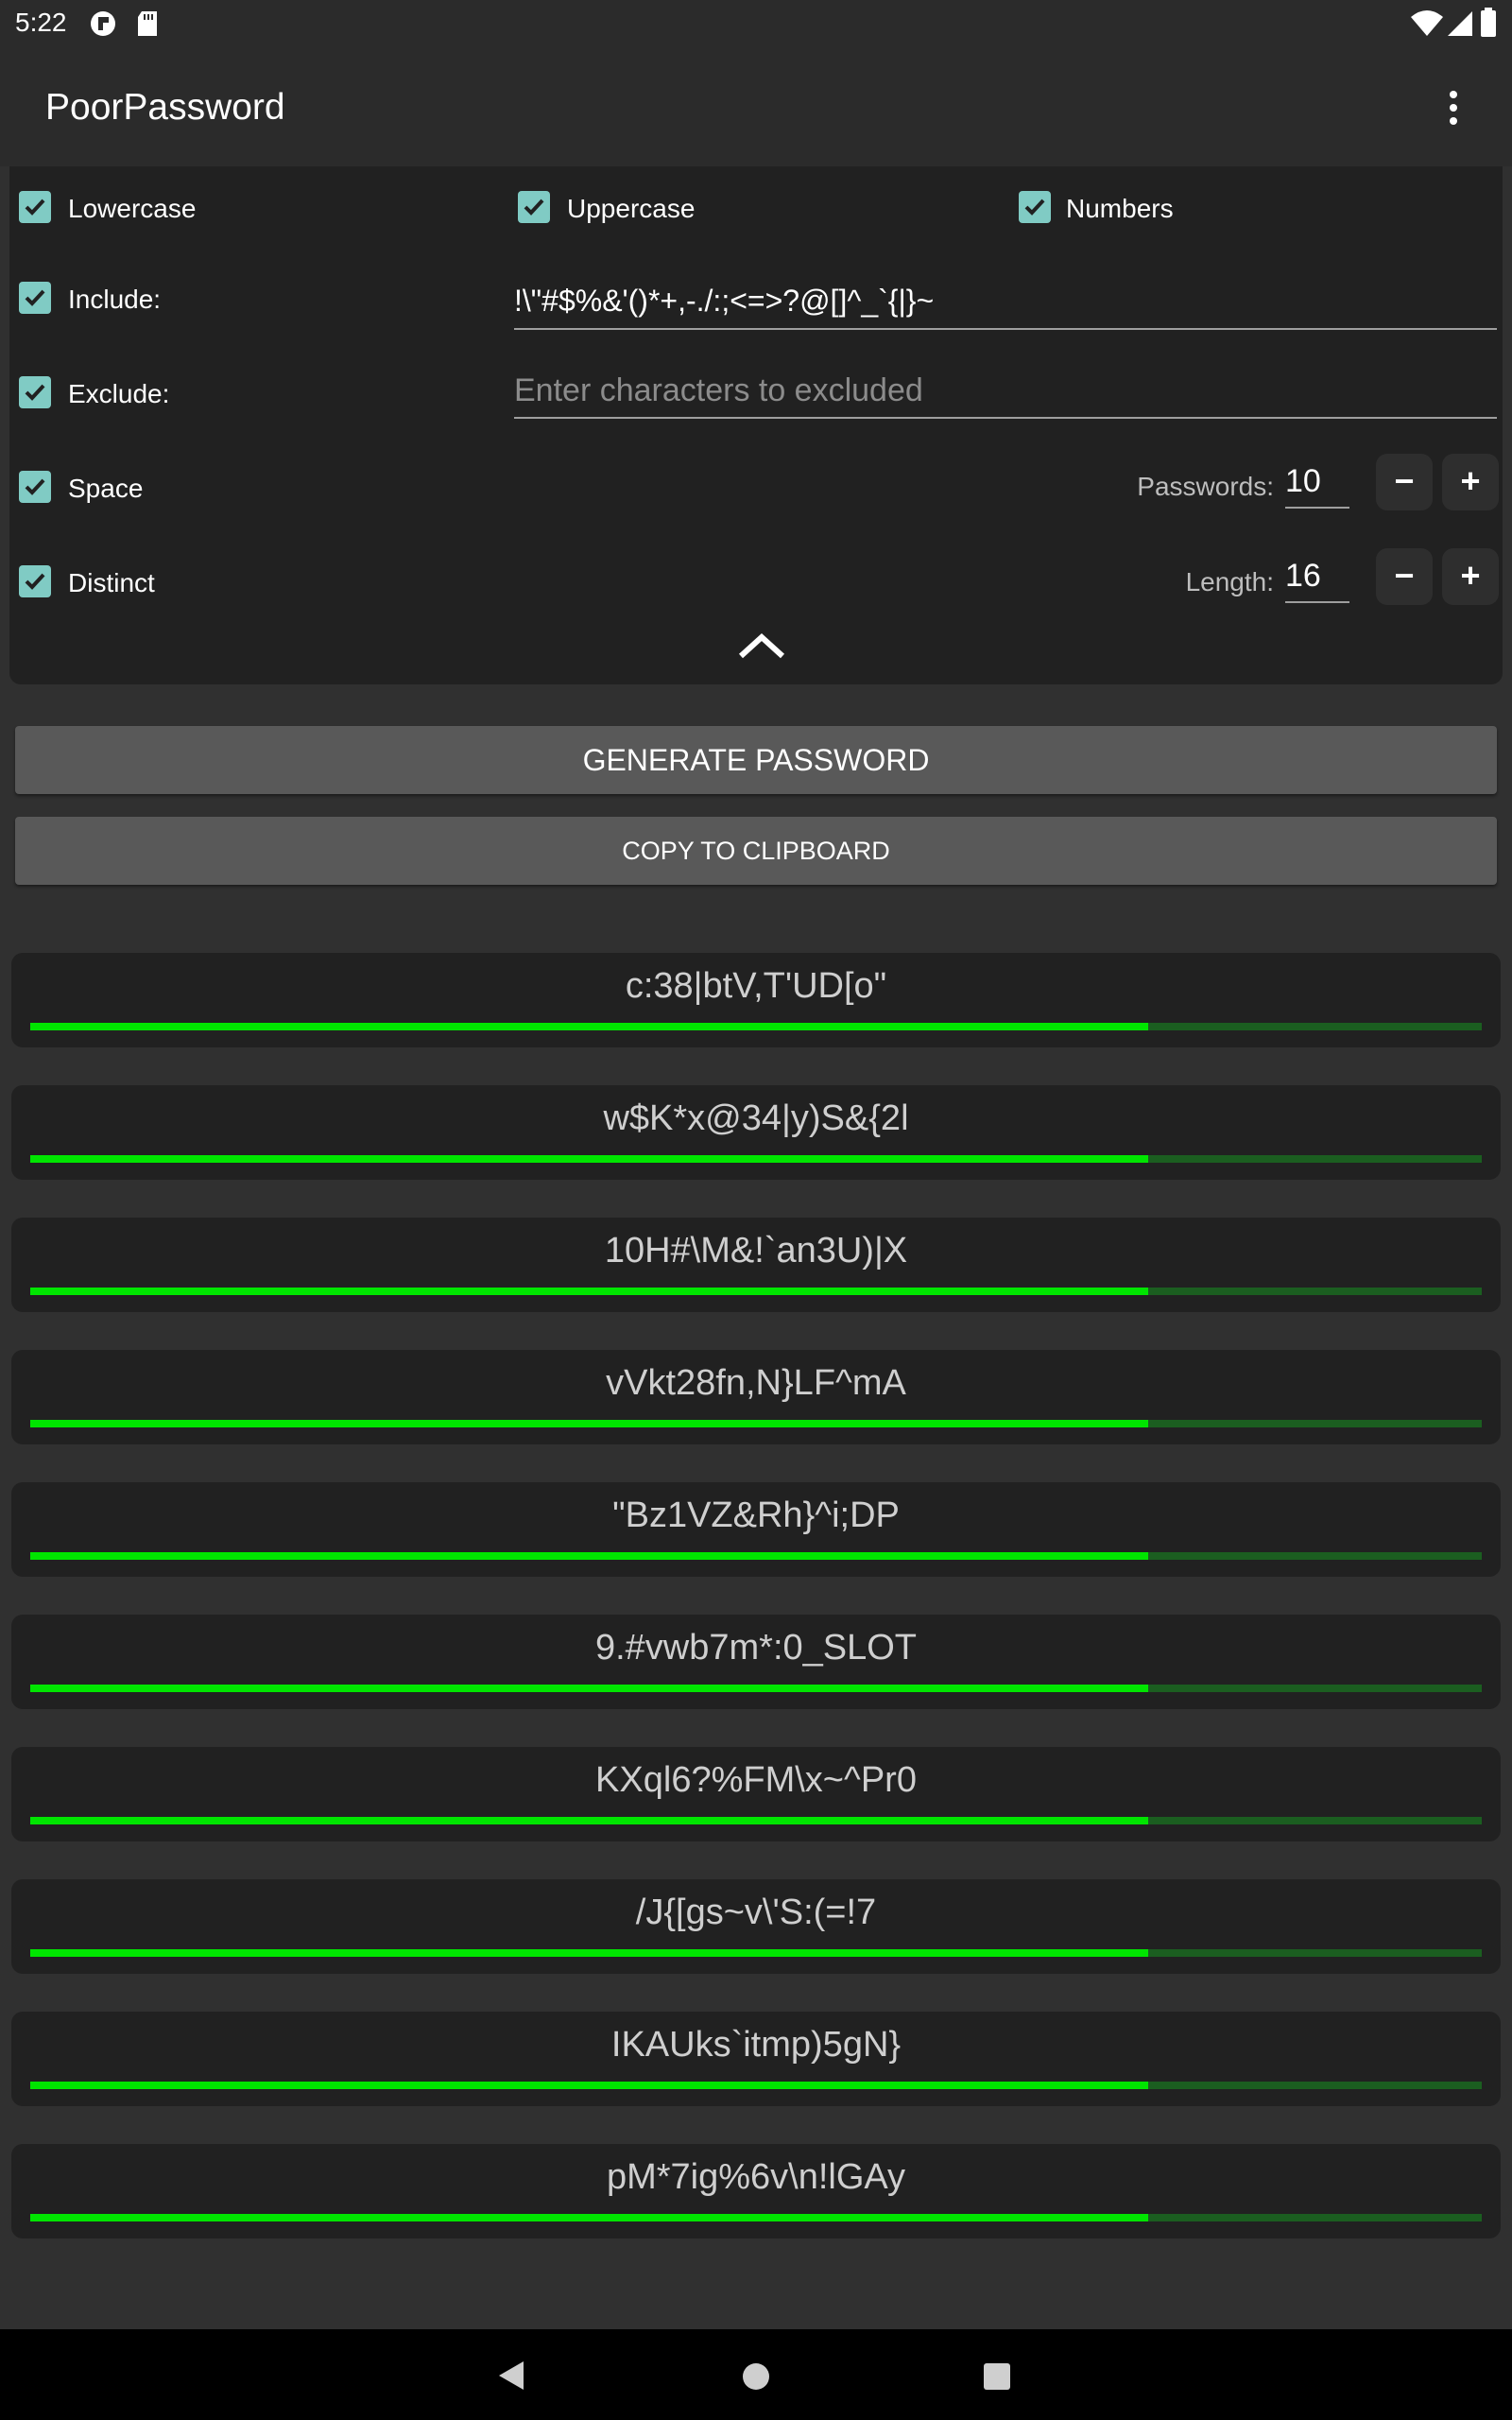 The height and width of the screenshot is (2420, 1512). Describe the element at coordinates (756, 1912) in the screenshot. I see `password-text: /J{[gs~v\'S:(=!7` at that location.